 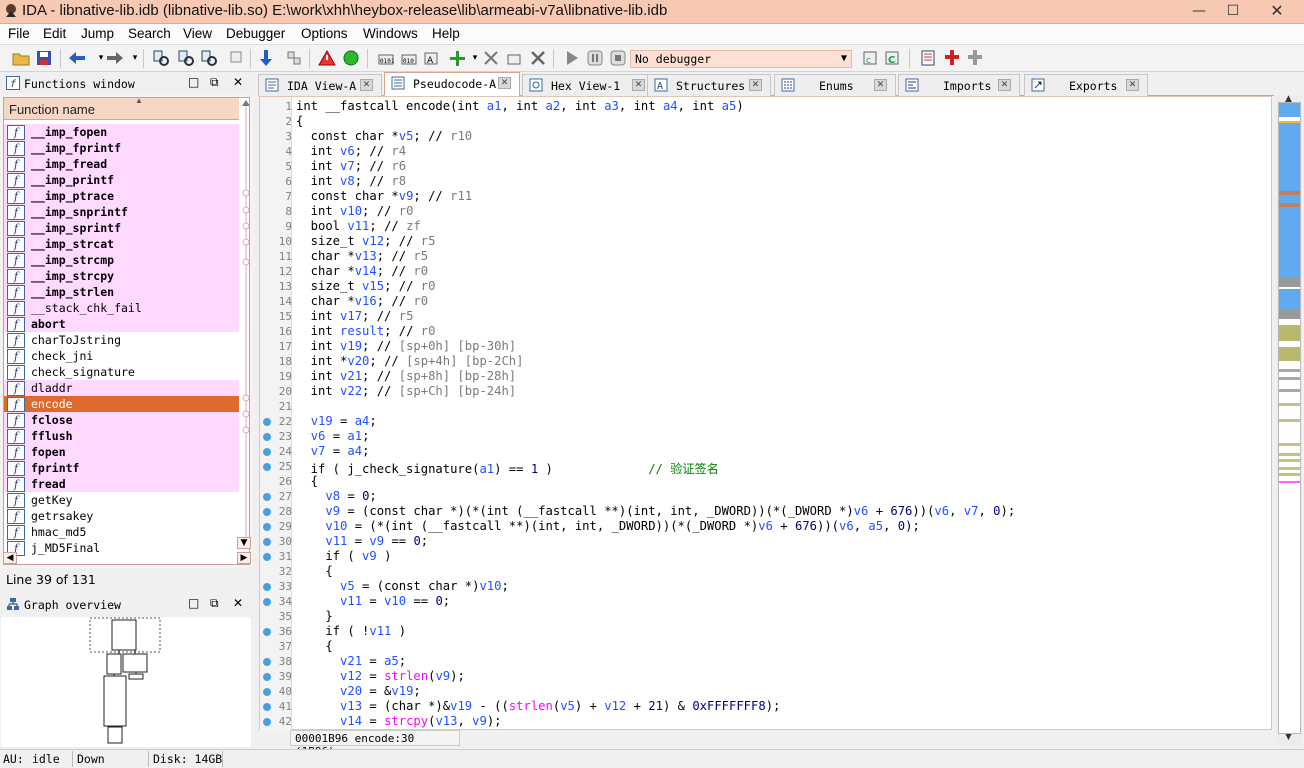 What do you see at coordinates (765, 286) in the screenshot?
I see `code-line: size_t v15; // r0` at bounding box center [765, 286].